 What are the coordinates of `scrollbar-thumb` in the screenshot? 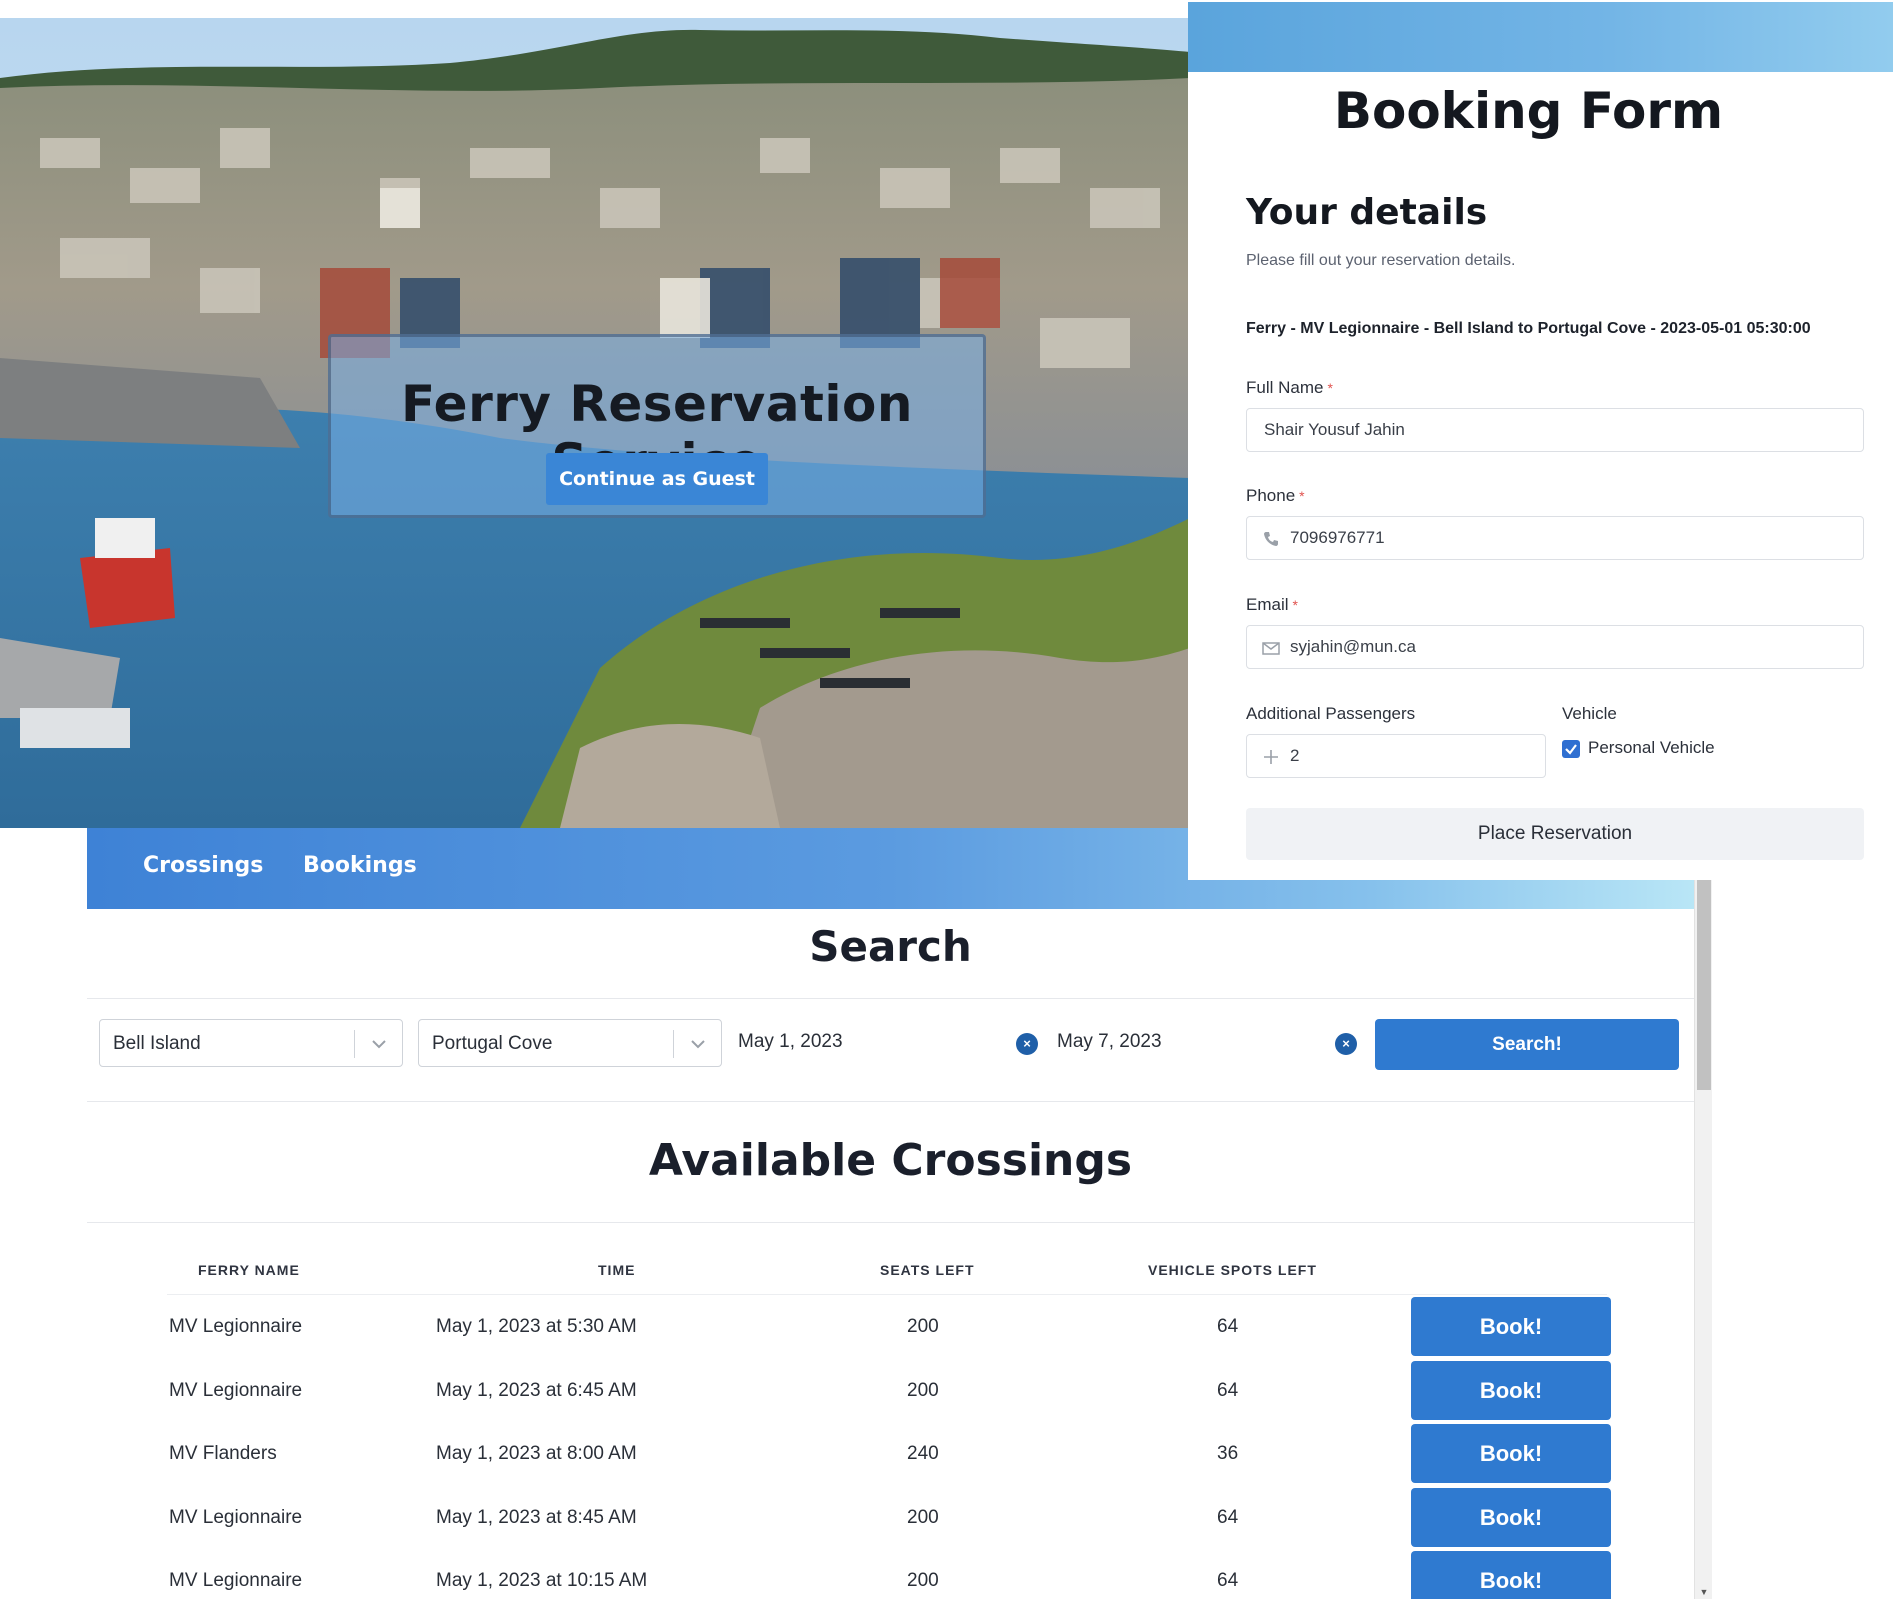 It's located at (1704, 985).